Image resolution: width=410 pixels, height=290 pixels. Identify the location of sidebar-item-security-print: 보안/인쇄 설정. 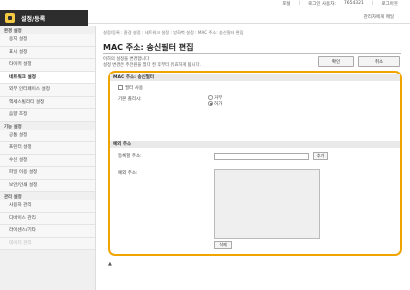
(47, 185).